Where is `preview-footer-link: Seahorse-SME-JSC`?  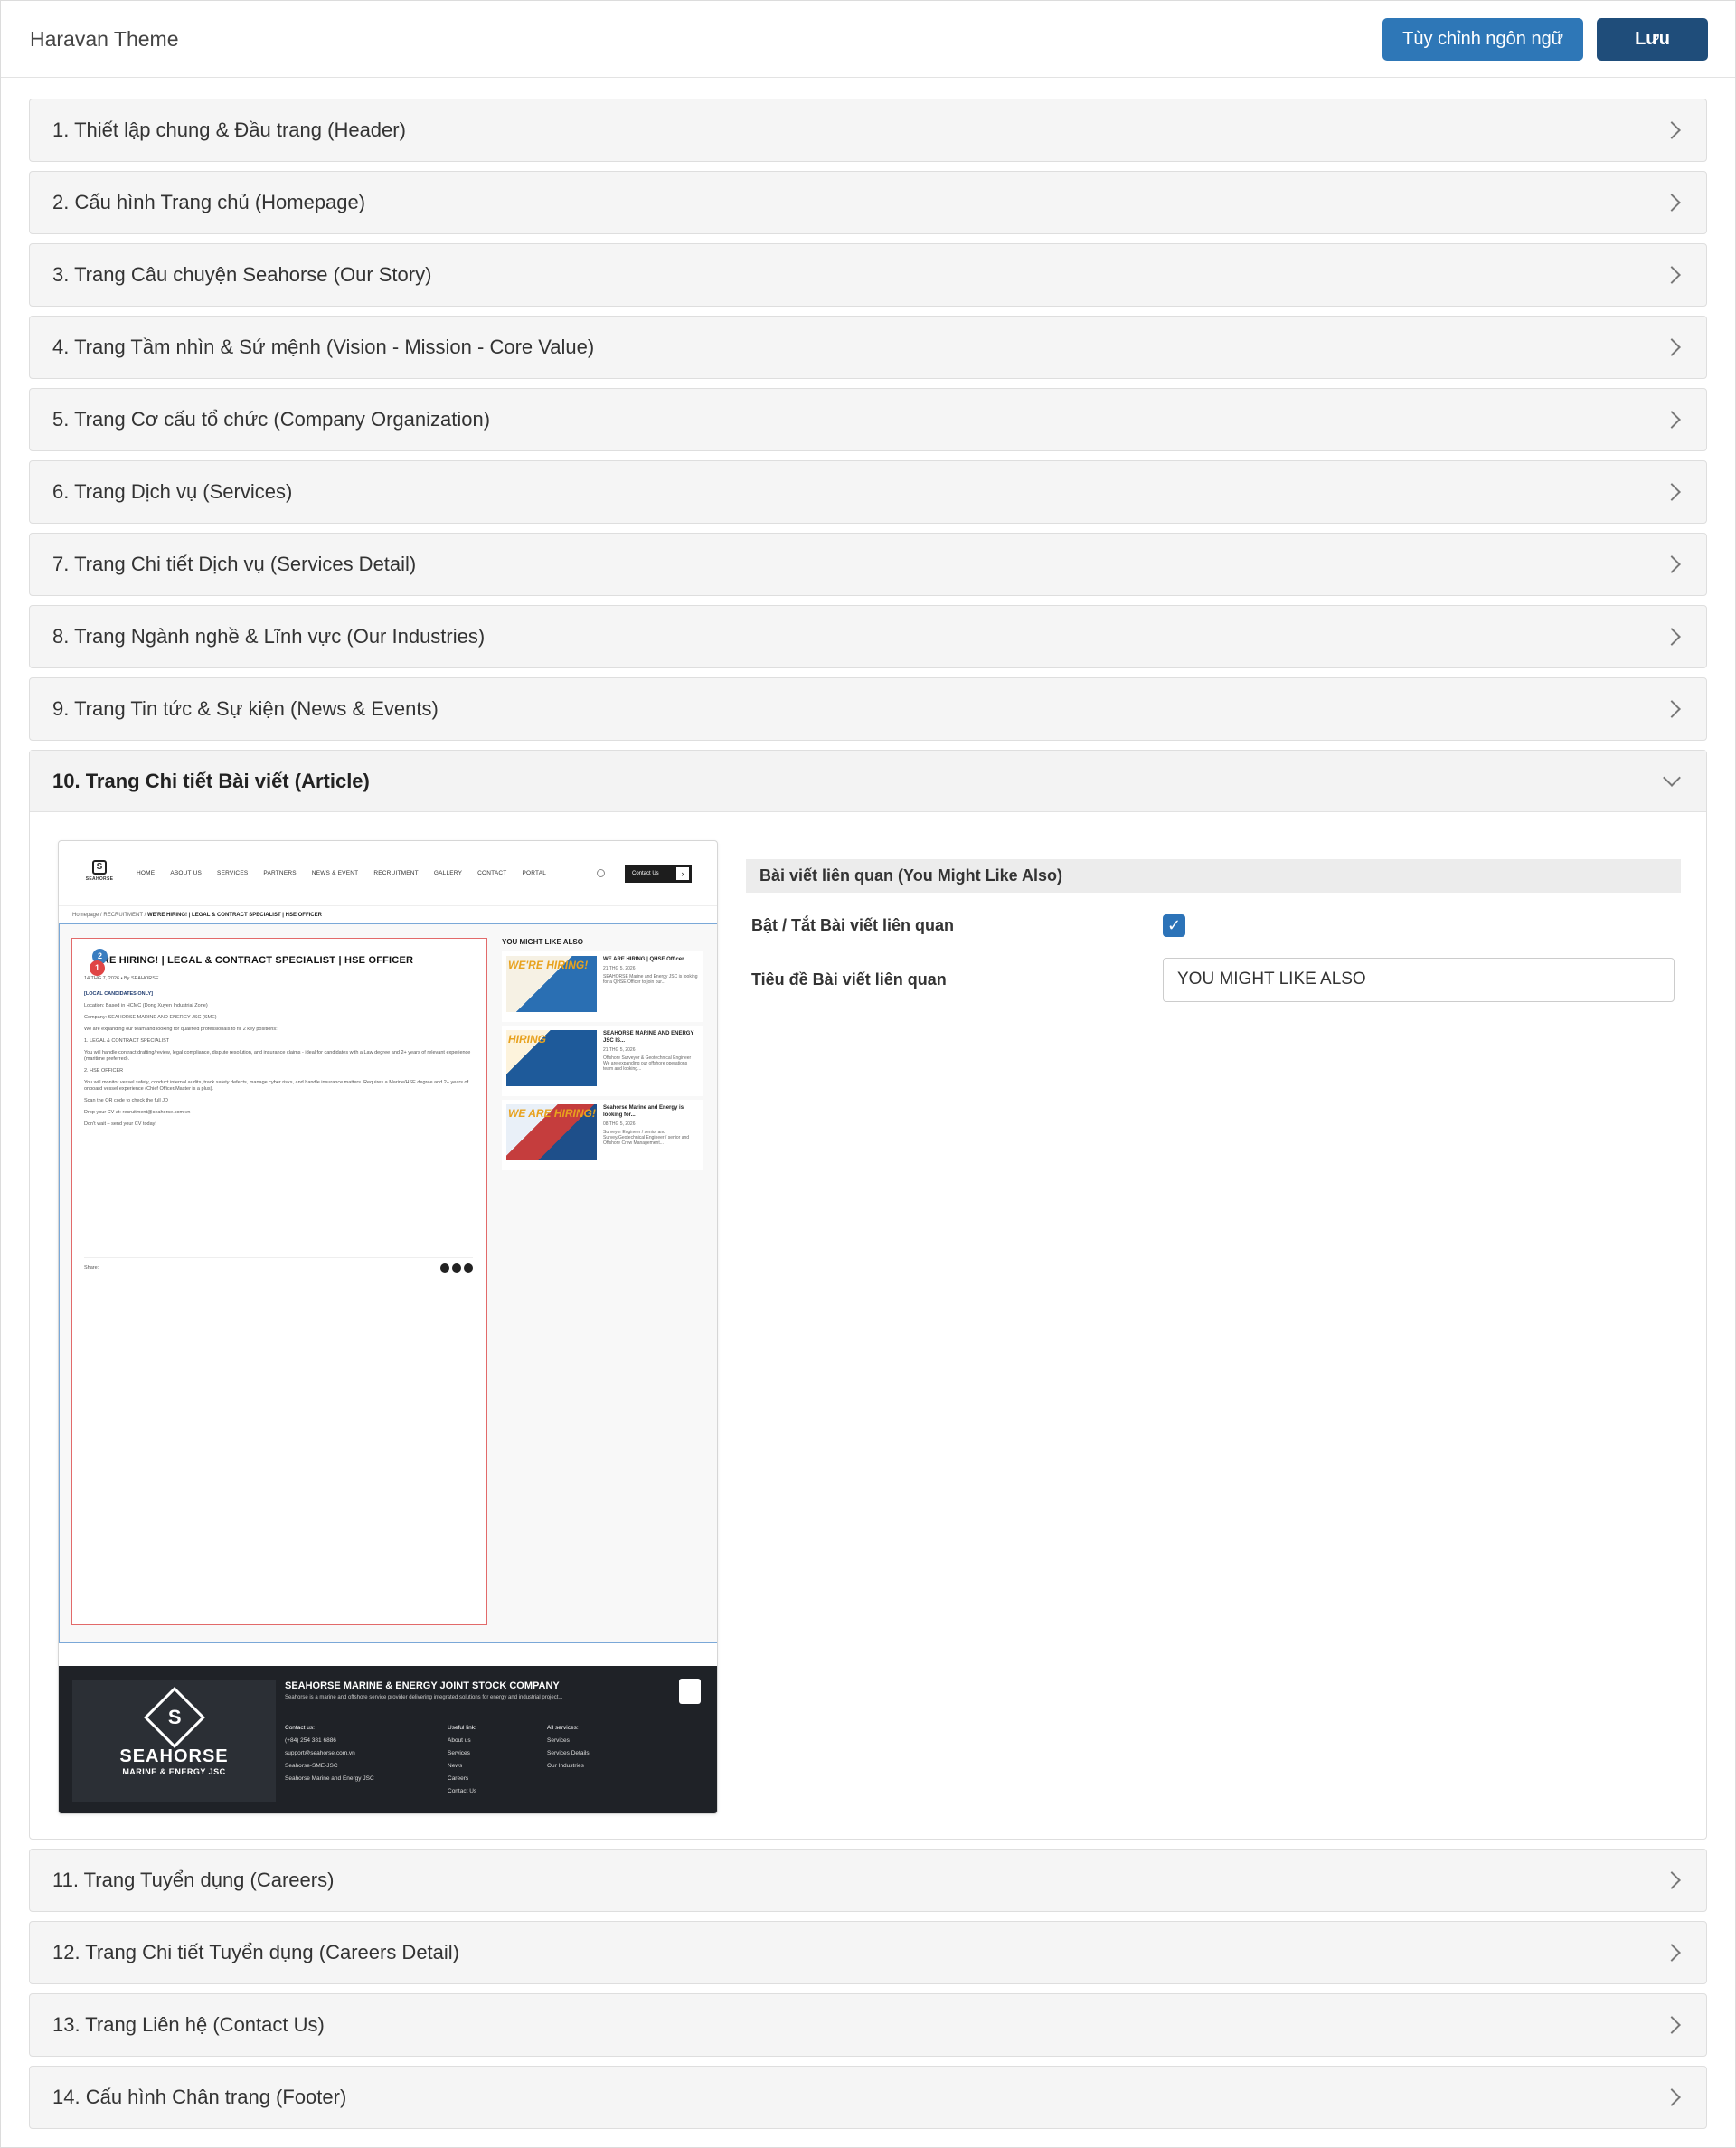 preview-footer-link: Seahorse-SME-JSC is located at coordinates (312, 1766).